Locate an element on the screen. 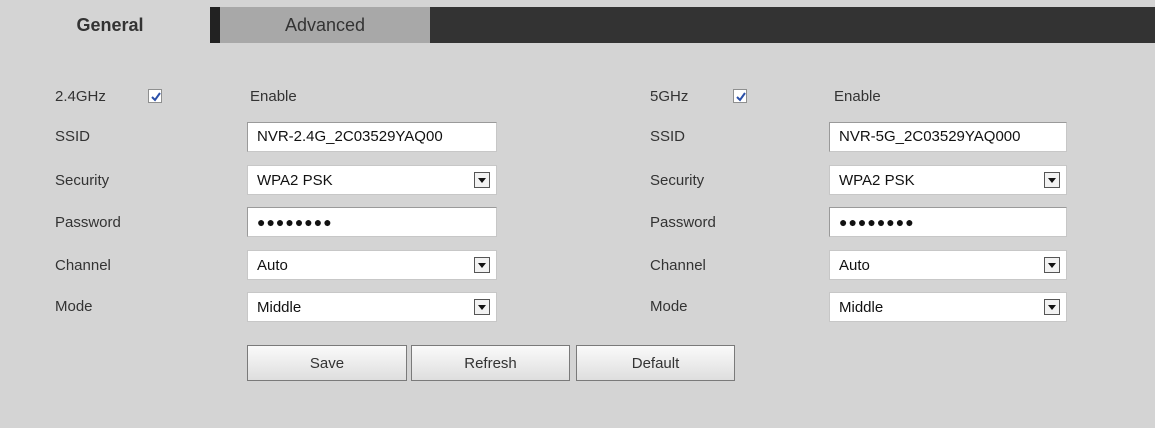  tab-bar-background is located at coordinates (792, 25).